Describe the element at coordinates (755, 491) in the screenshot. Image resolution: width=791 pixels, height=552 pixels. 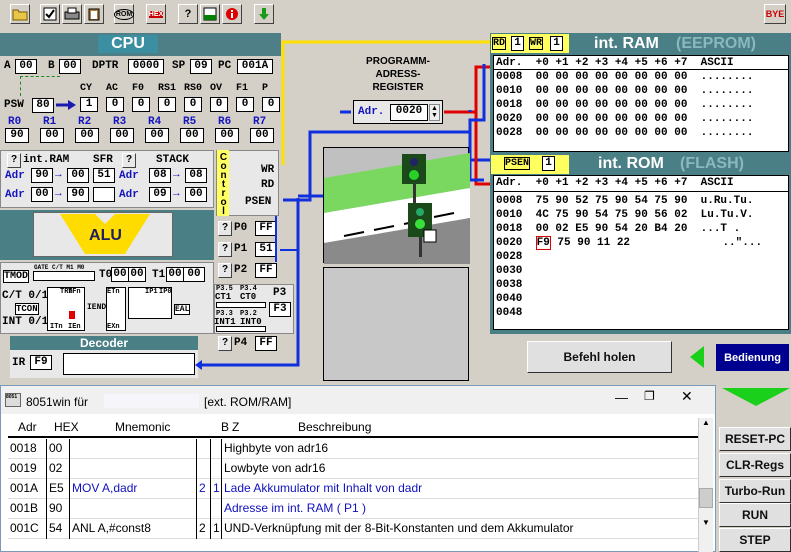
I see `turbo-run-button: Turbo-Run` at that location.